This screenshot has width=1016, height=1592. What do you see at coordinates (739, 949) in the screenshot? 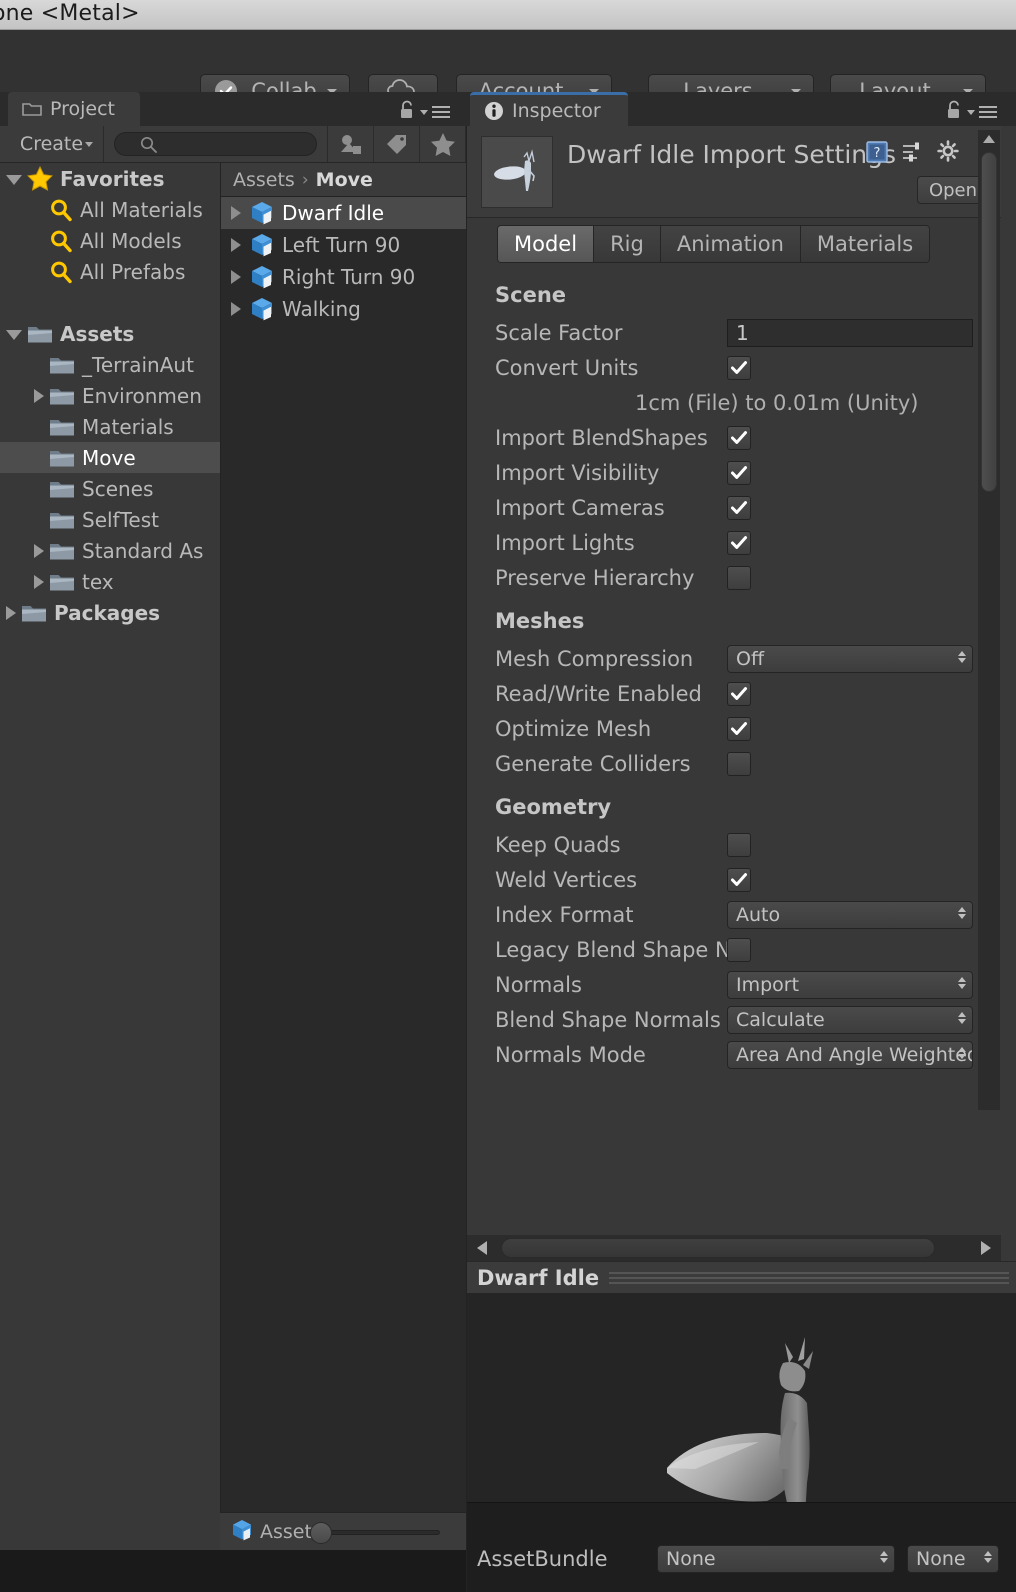
I see `legacy-blend-shape-n-checkbox` at bounding box center [739, 949].